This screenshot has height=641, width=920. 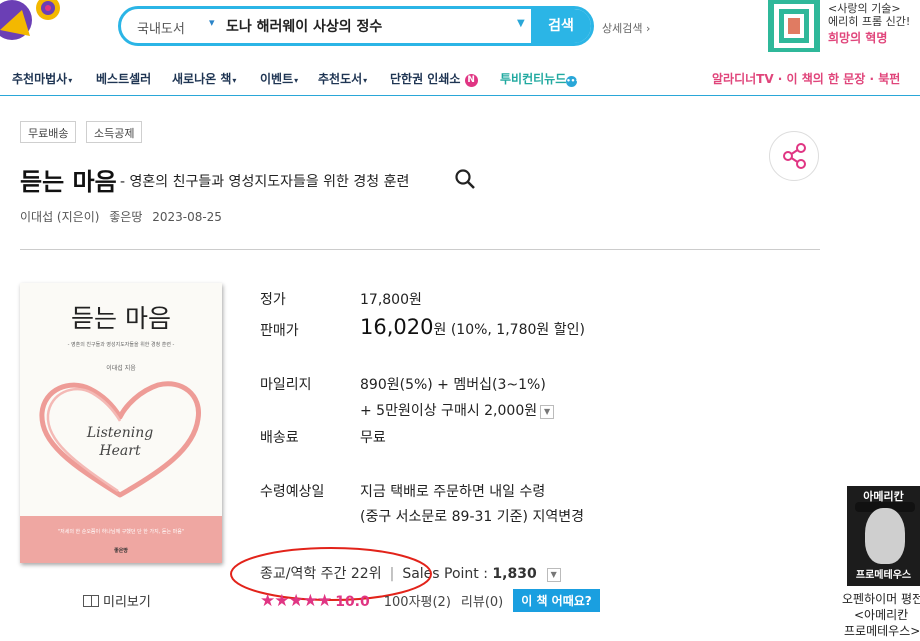 I want to click on side-ad-book-image: 아메리칸 프로메테우스, so click(x=883, y=536).